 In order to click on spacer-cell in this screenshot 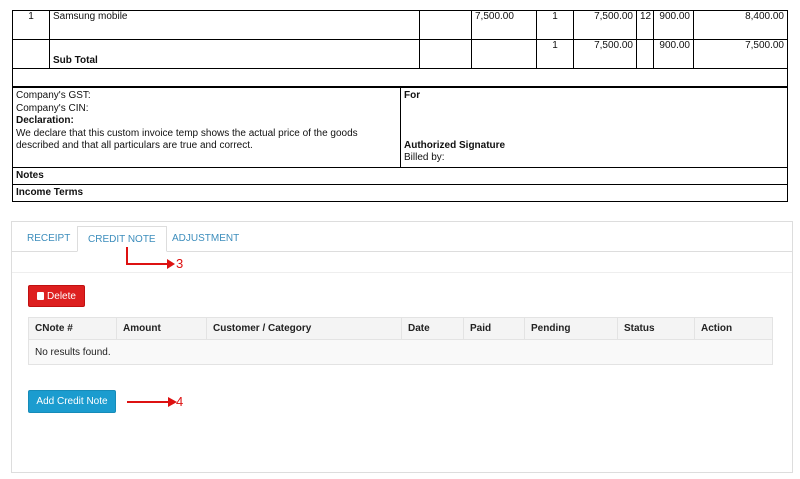, I will do `click(400, 77)`.